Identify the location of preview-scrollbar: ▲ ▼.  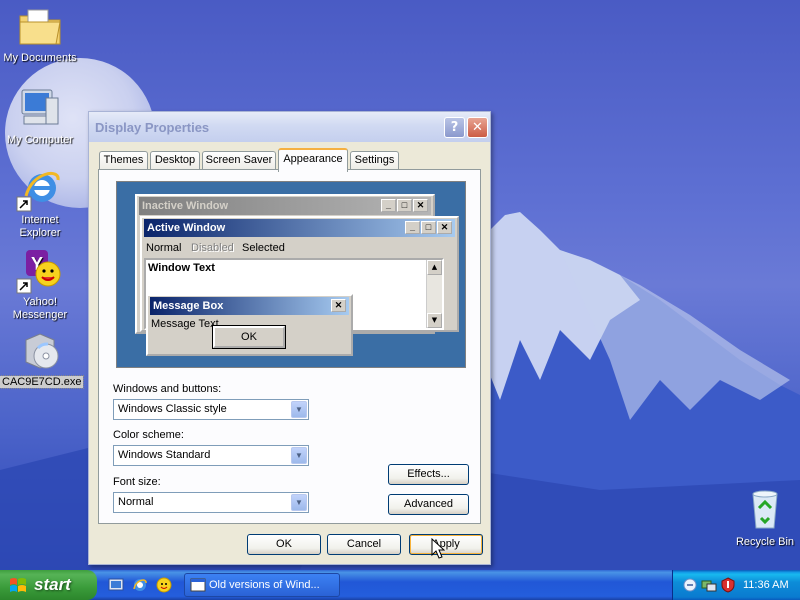
(434, 294).